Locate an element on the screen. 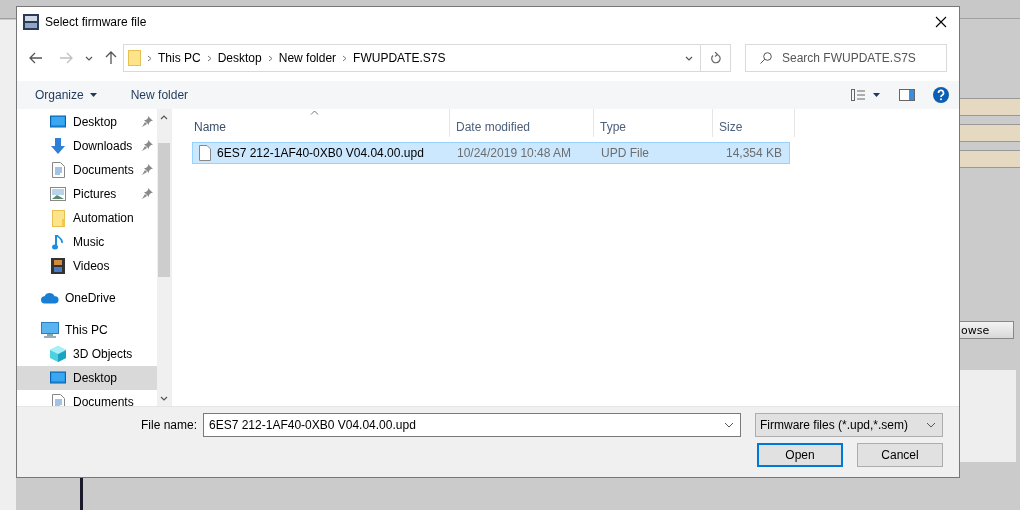 This screenshot has width=1020, height=510. breadcrumb: FWUPDATE.S7S is located at coordinates (399, 58).